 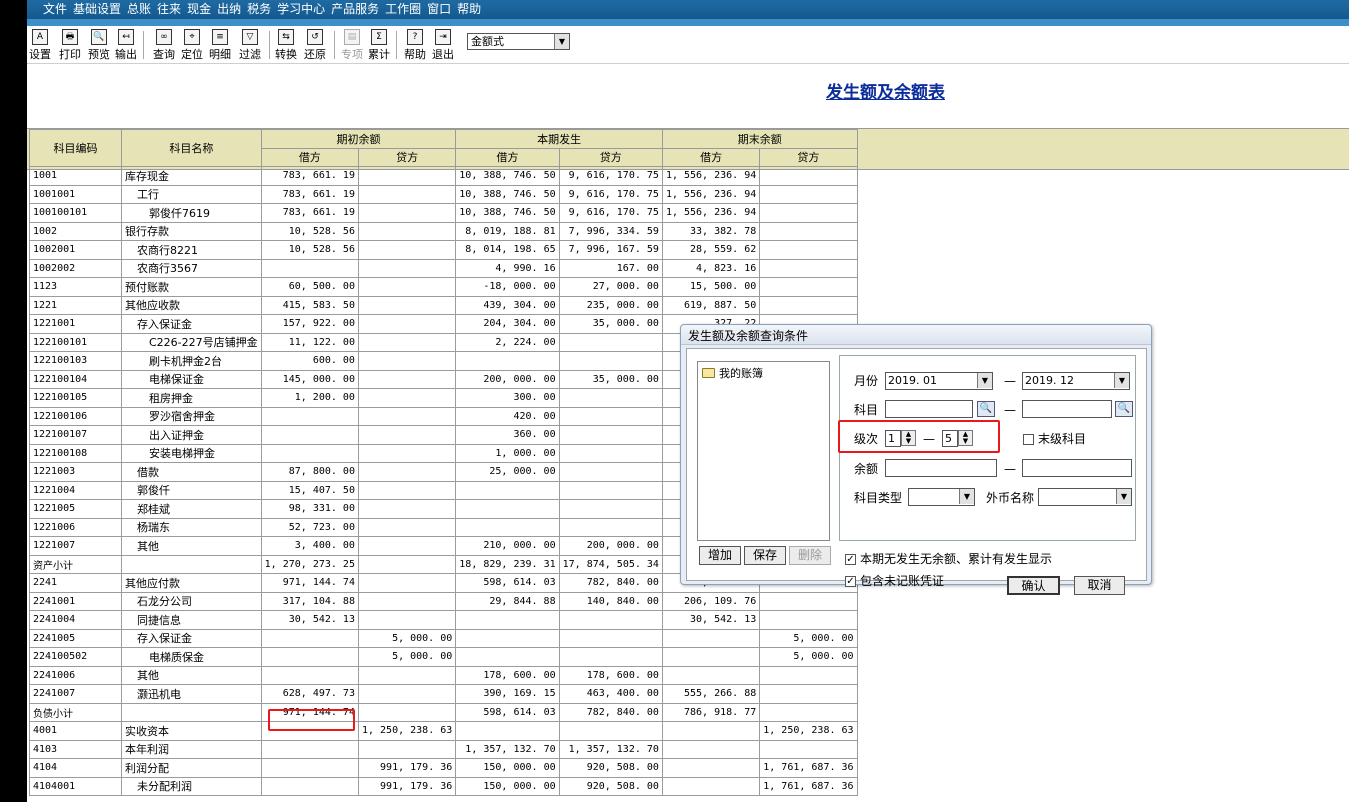 What do you see at coordinates (126, 46) in the screenshot?
I see `toolbar-button: ↤ 输出` at bounding box center [126, 46].